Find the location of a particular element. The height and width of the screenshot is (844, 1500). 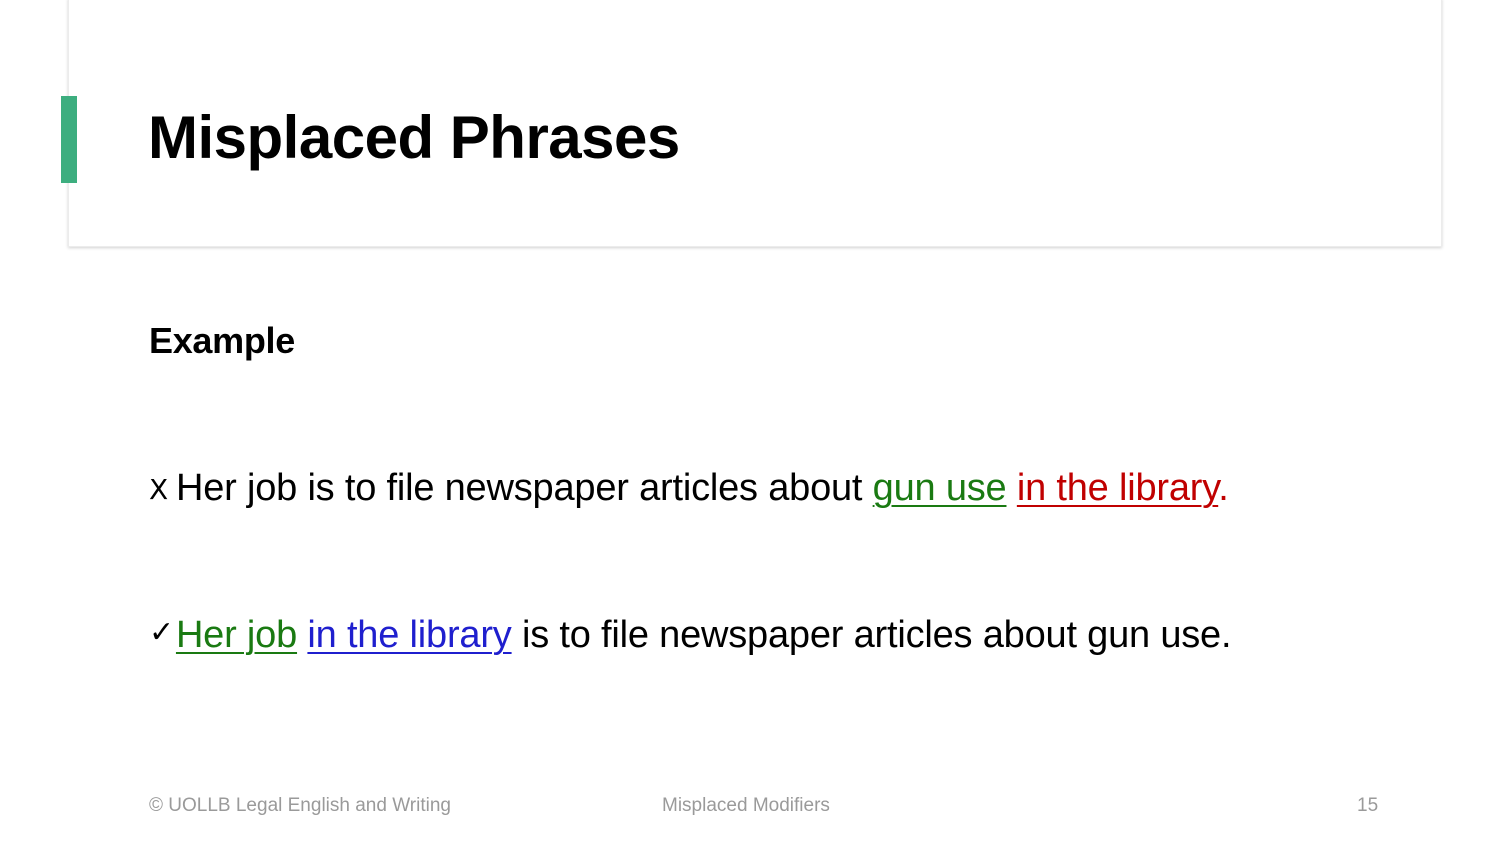

check-mark-icon: ✓ is located at coordinates (161, 632).